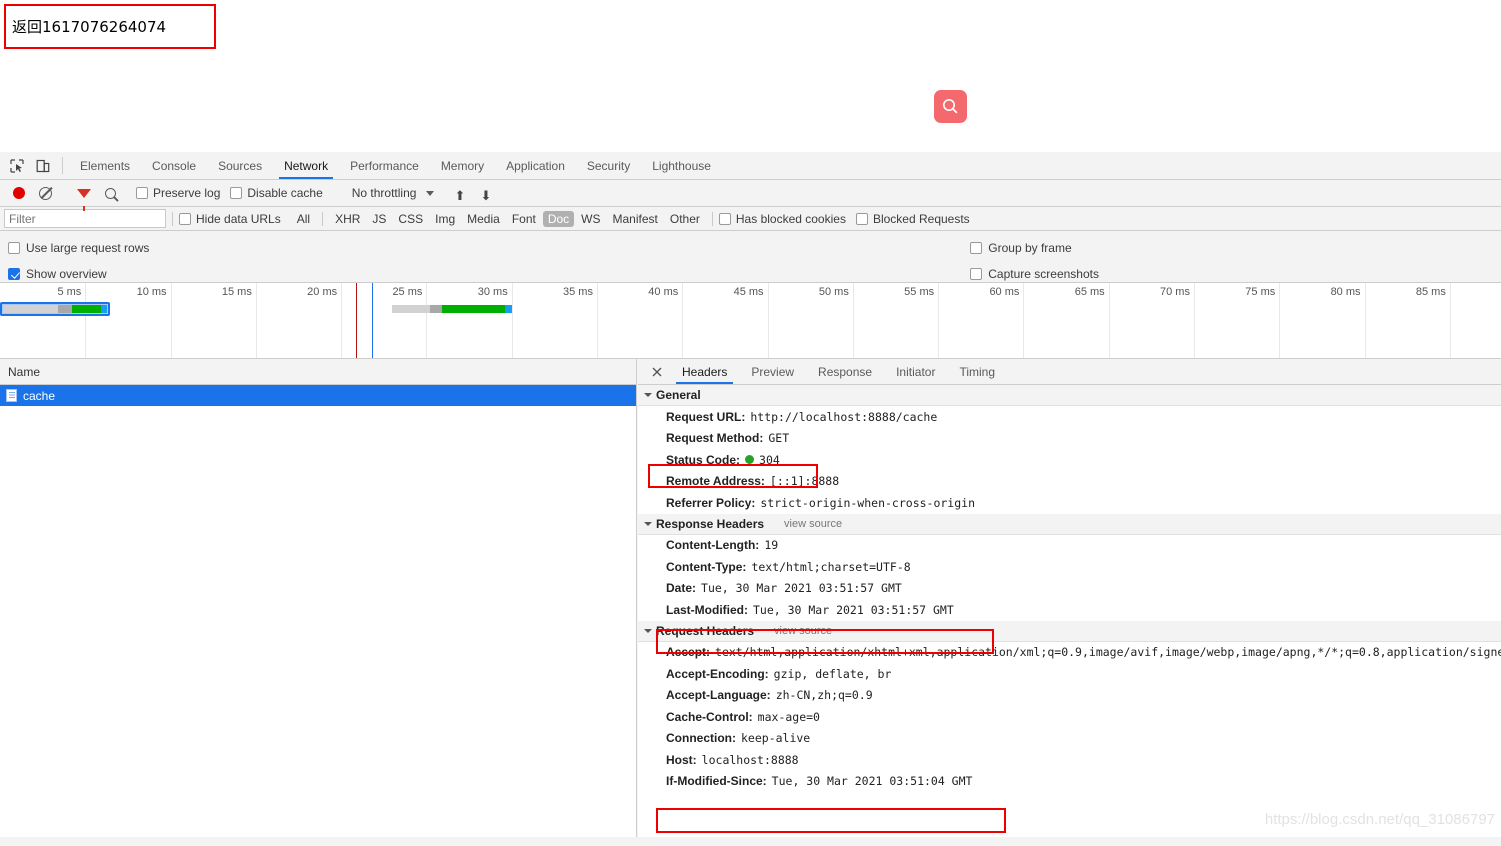 The width and height of the screenshot is (1501, 846). I want to click on header-key: Request URL:, so click(706, 416).